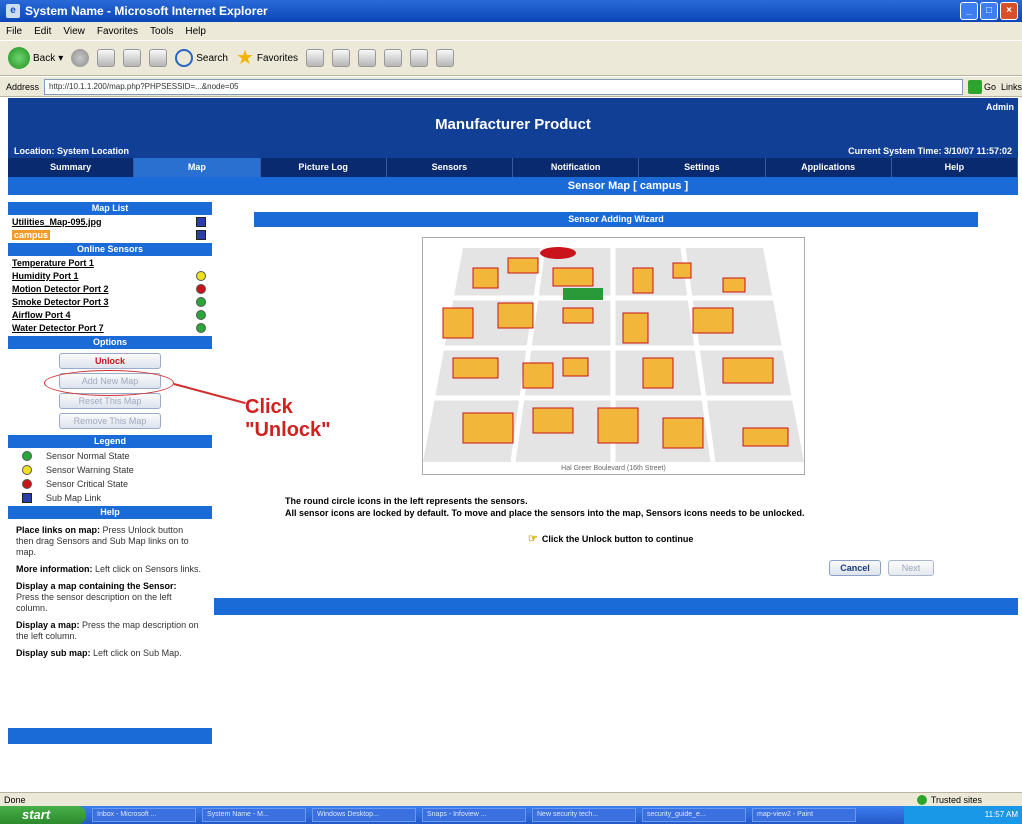 The width and height of the screenshot is (1022, 824). What do you see at coordinates (74, 31) in the screenshot?
I see `menu-view: View` at bounding box center [74, 31].